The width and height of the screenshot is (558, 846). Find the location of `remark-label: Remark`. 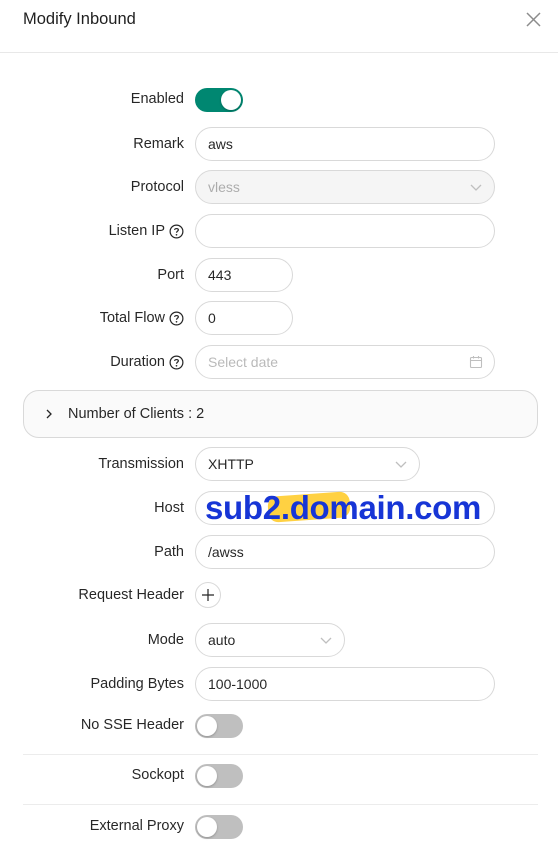

remark-label: Remark is located at coordinates (158, 144).